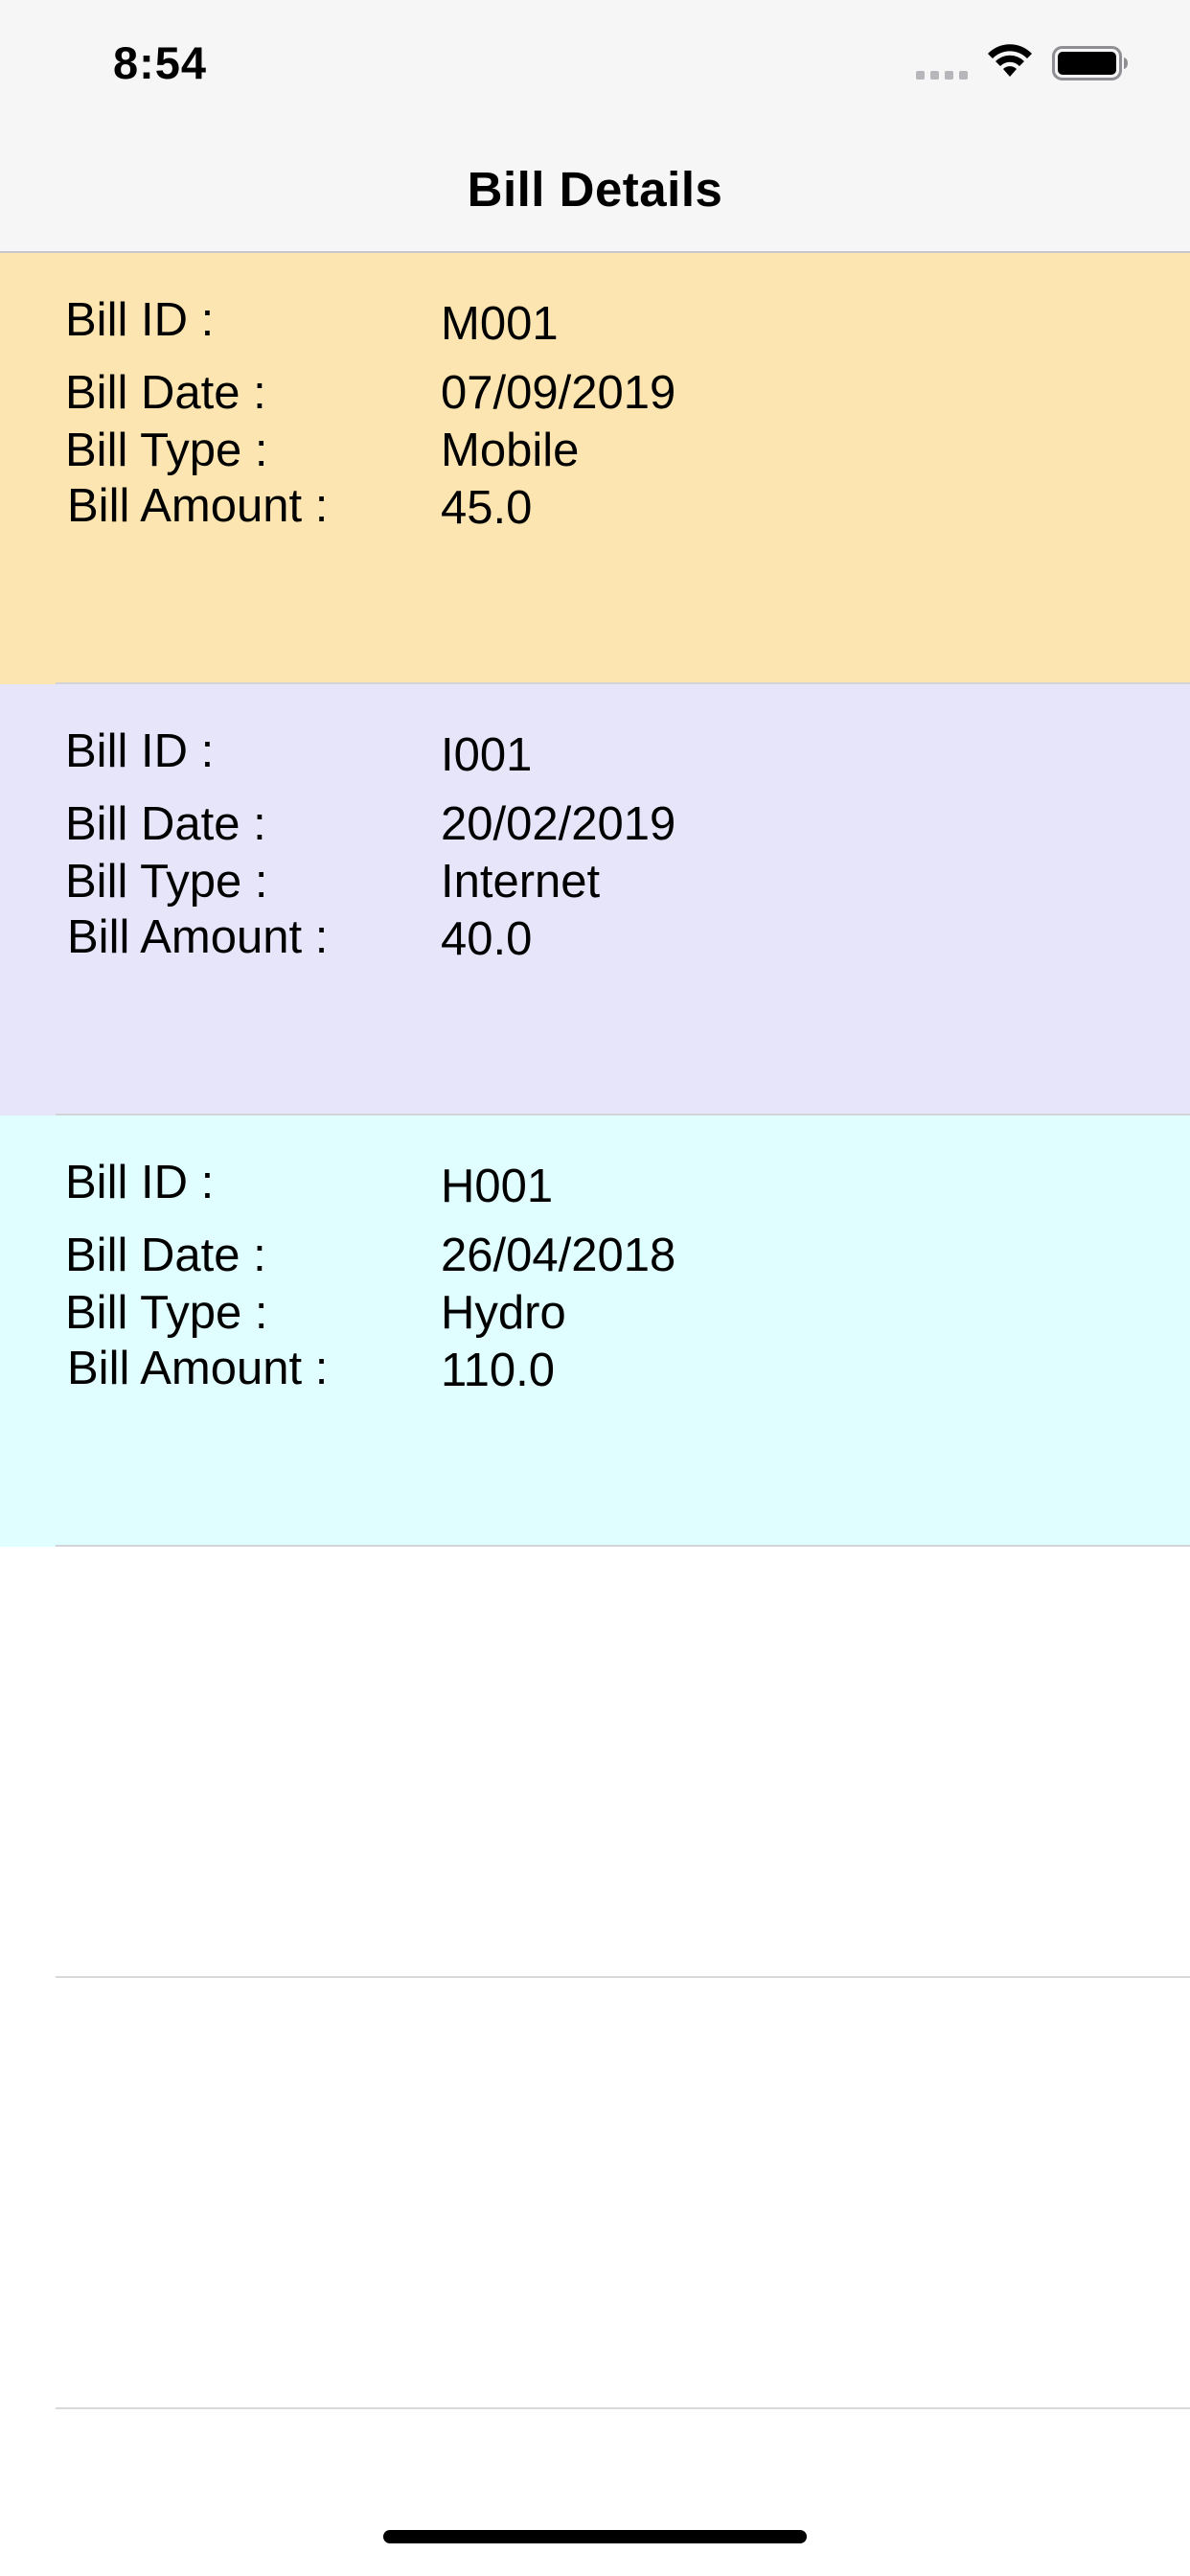  I want to click on bill-type-value: Internet, so click(521, 882).